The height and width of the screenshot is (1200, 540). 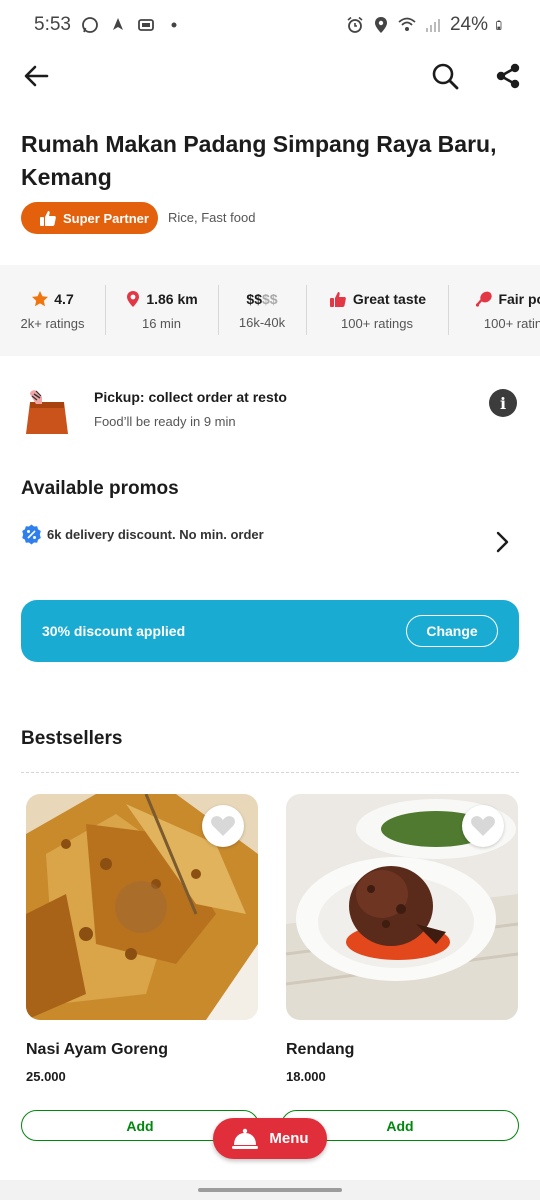 What do you see at coordinates (389, 299) in the screenshot?
I see `taste-label: Great taste` at bounding box center [389, 299].